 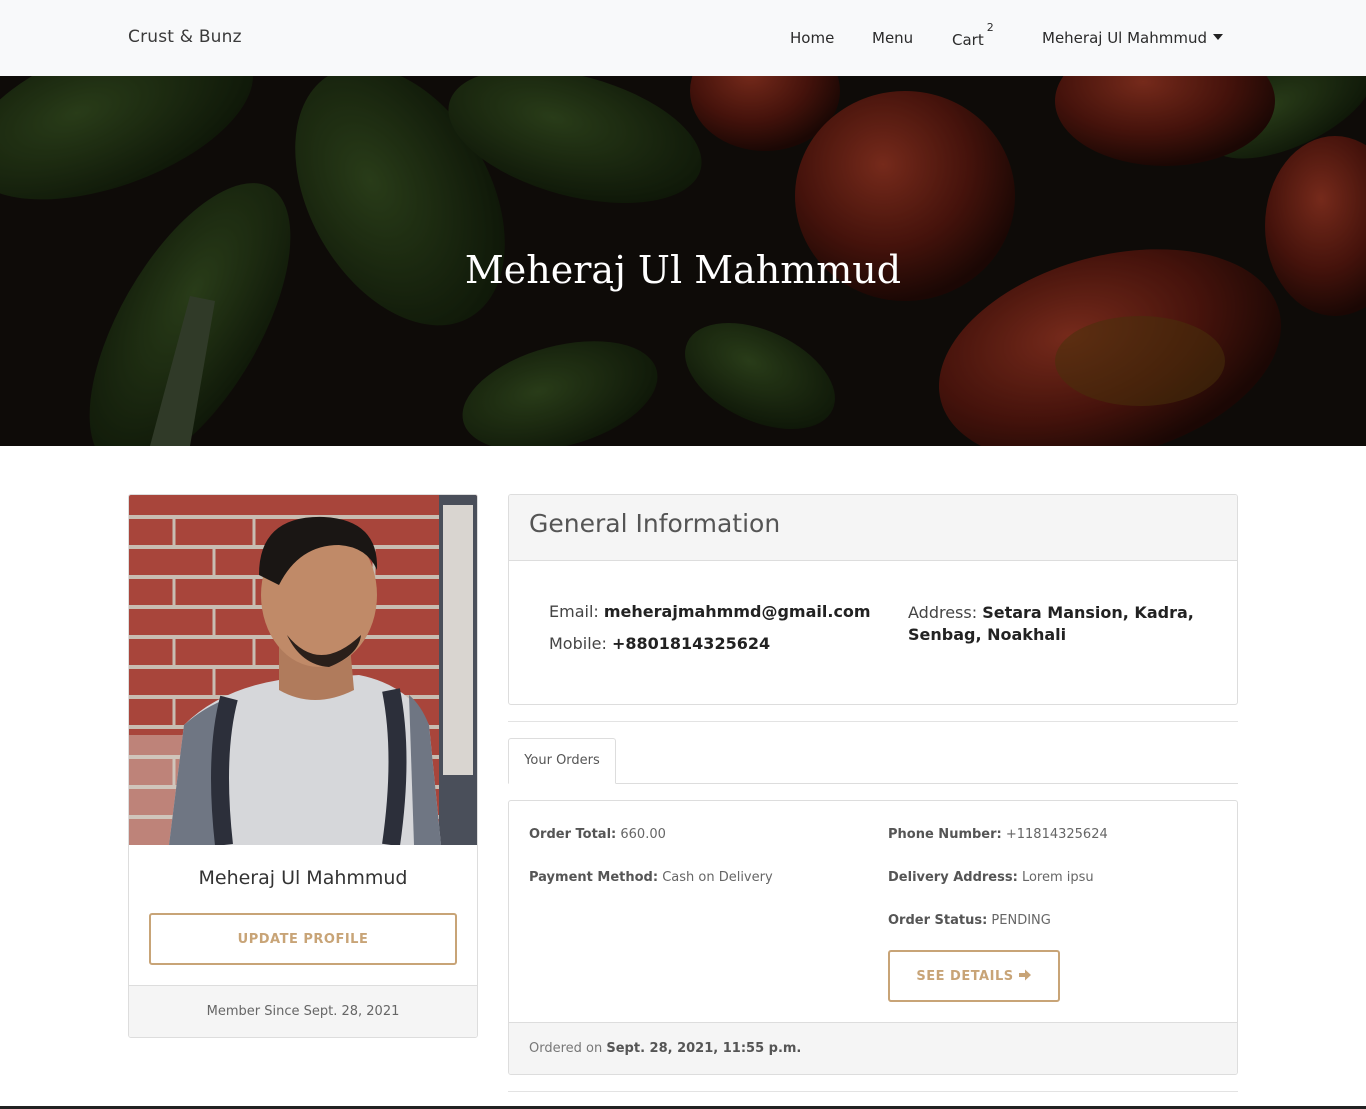 I want to click on phone-number-label: Phone Number:, so click(x=945, y=834).